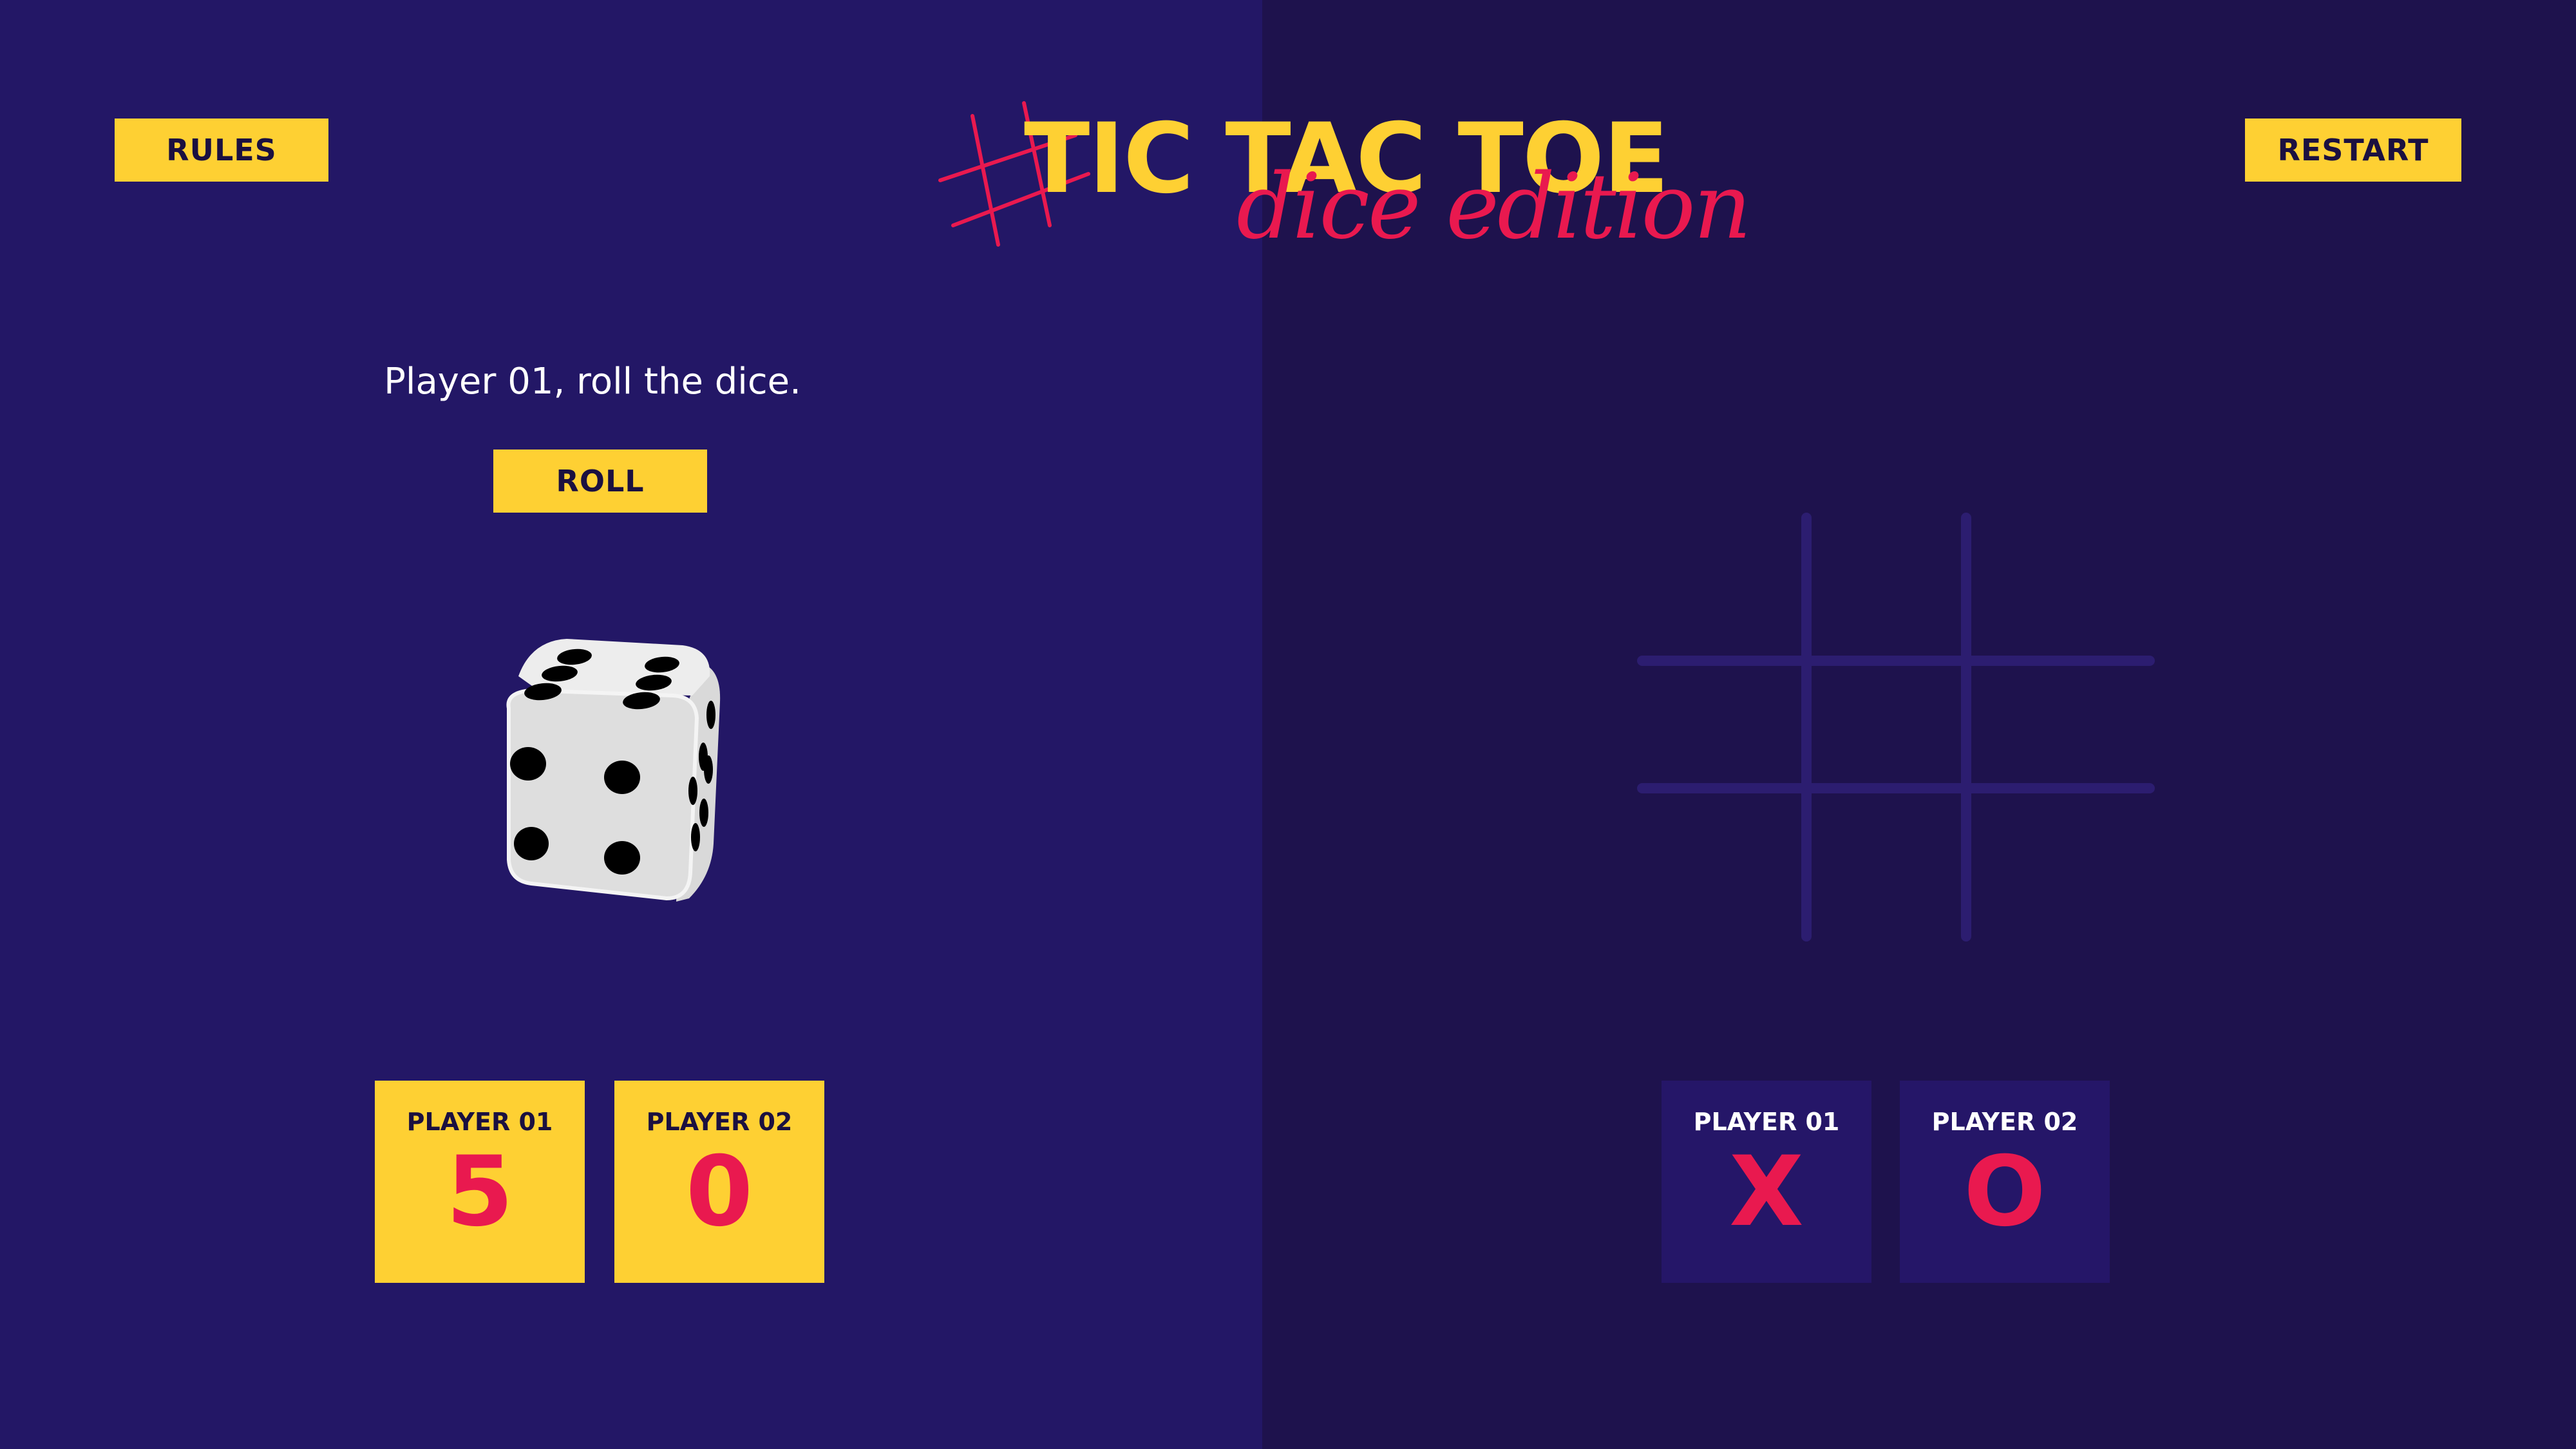 Image resolution: width=2576 pixels, height=1449 pixels. Describe the element at coordinates (480, 1122) in the screenshot. I see `player-01-score-label: PLAYER 01` at that location.